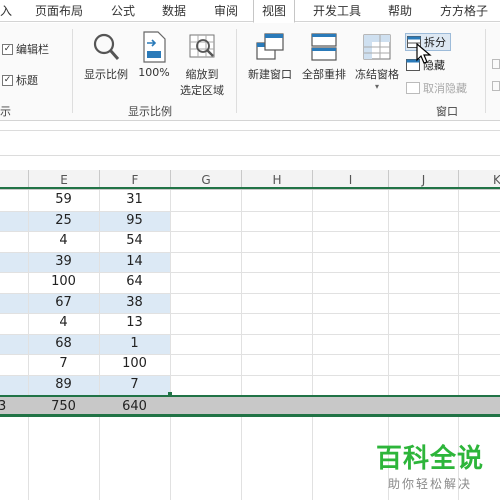 Image resolution: width=500 pixels, height=500 pixels. Describe the element at coordinates (134, 344) in the screenshot. I see `cell-f: 1` at that location.